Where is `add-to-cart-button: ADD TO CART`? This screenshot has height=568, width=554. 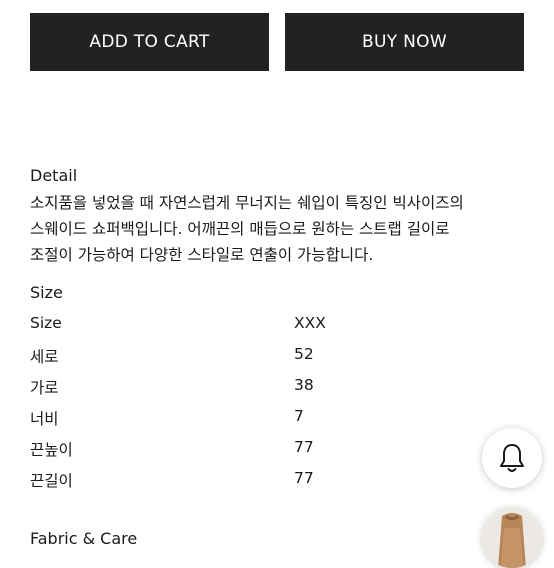
add-to-cart-button: ADD TO CART is located at coordinates (149, 42).